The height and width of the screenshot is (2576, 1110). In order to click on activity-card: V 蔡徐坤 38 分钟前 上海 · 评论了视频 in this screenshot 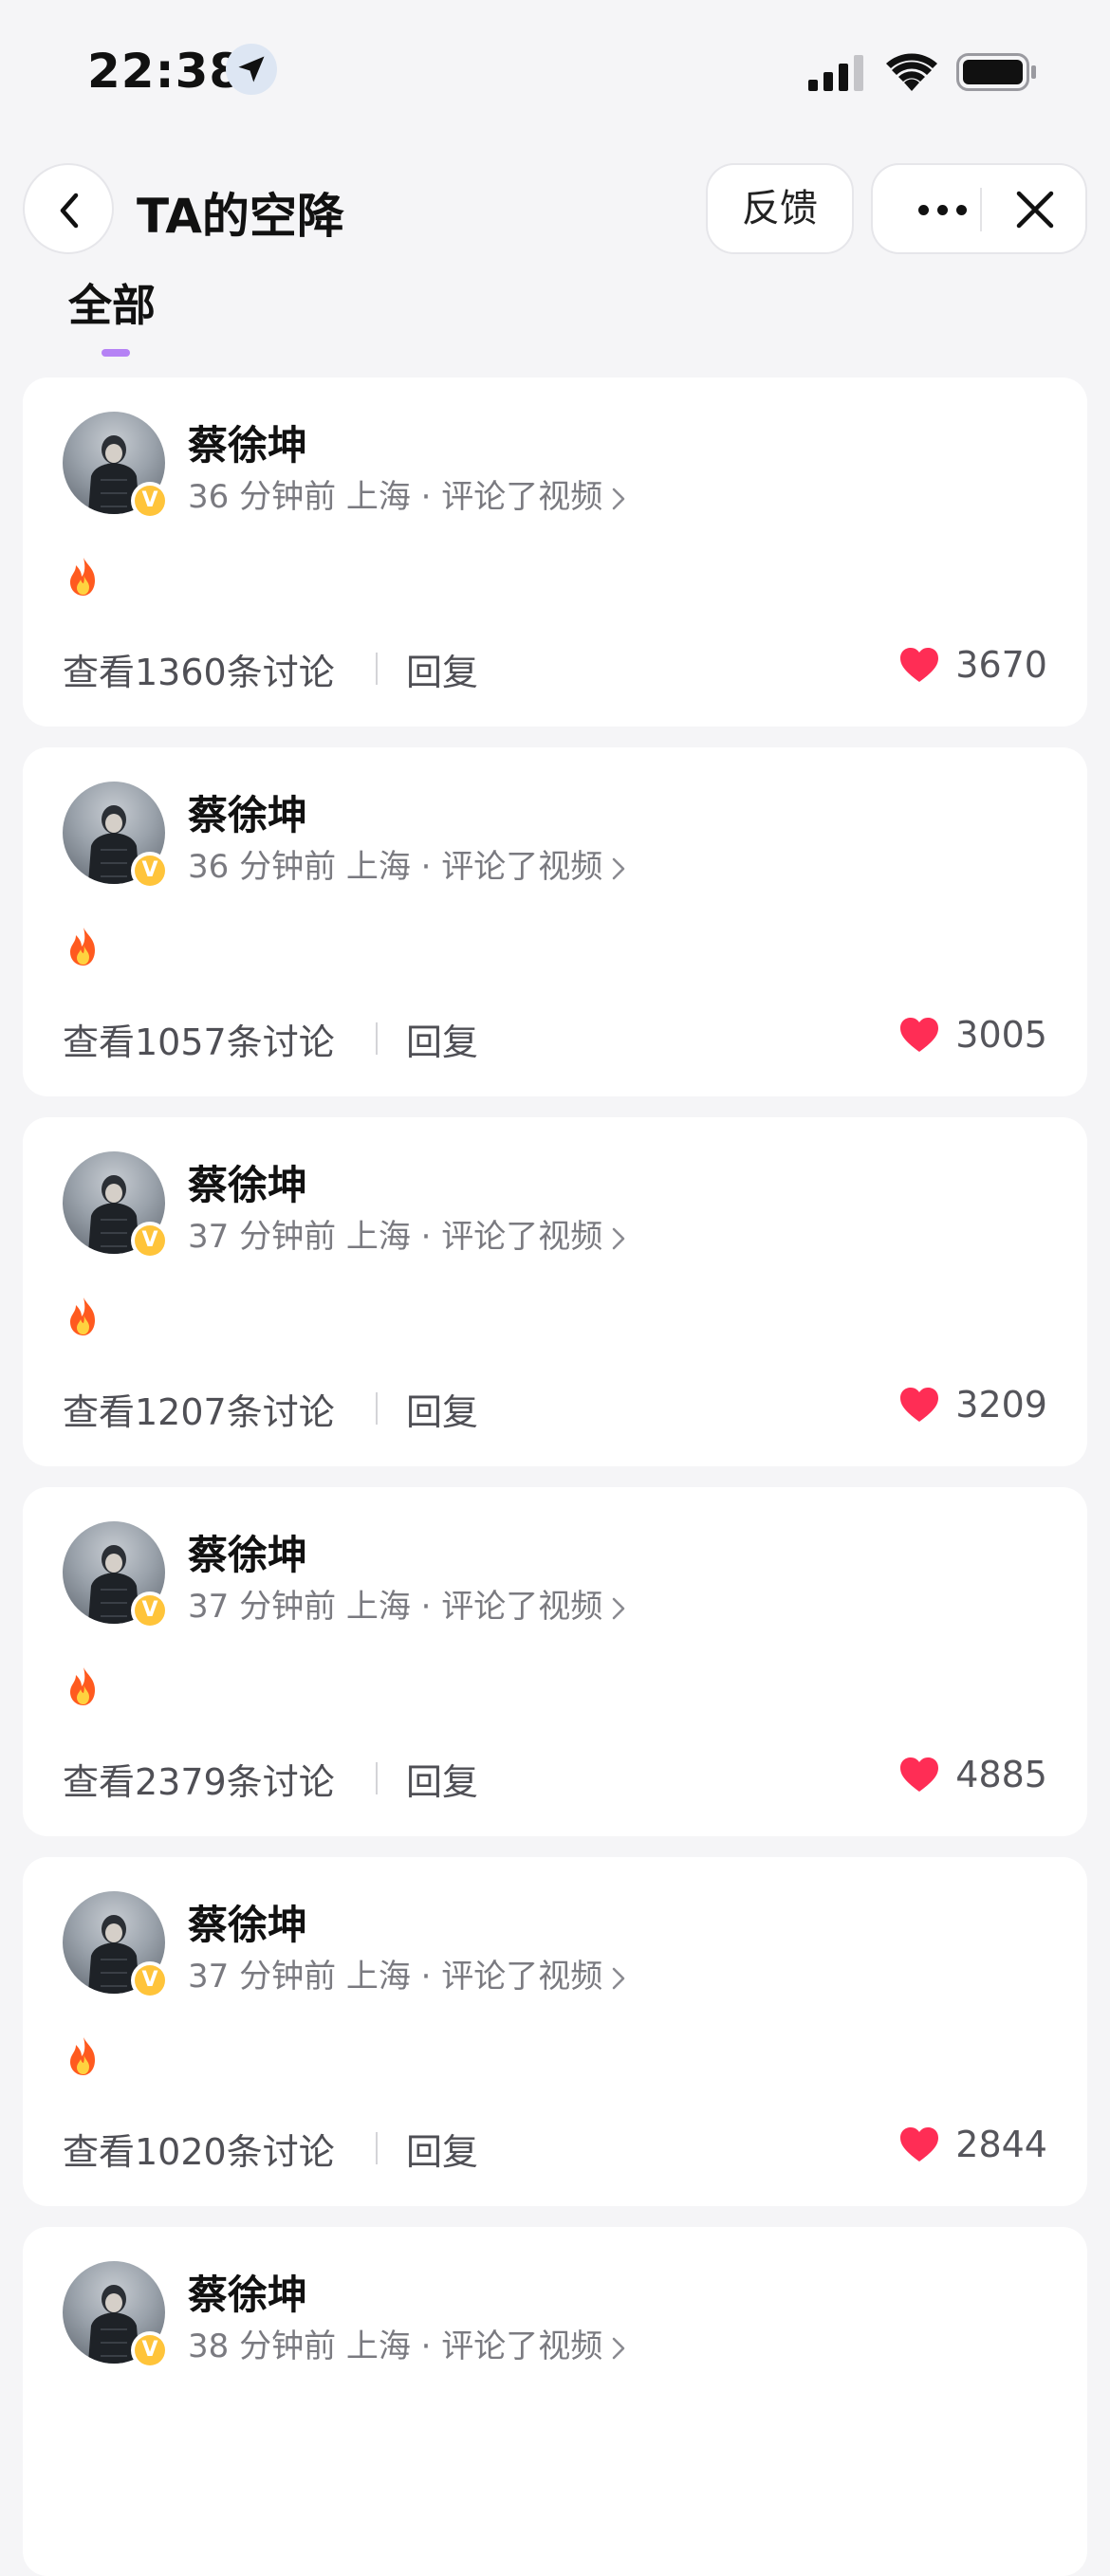, I will do `click(555, 2401)`.